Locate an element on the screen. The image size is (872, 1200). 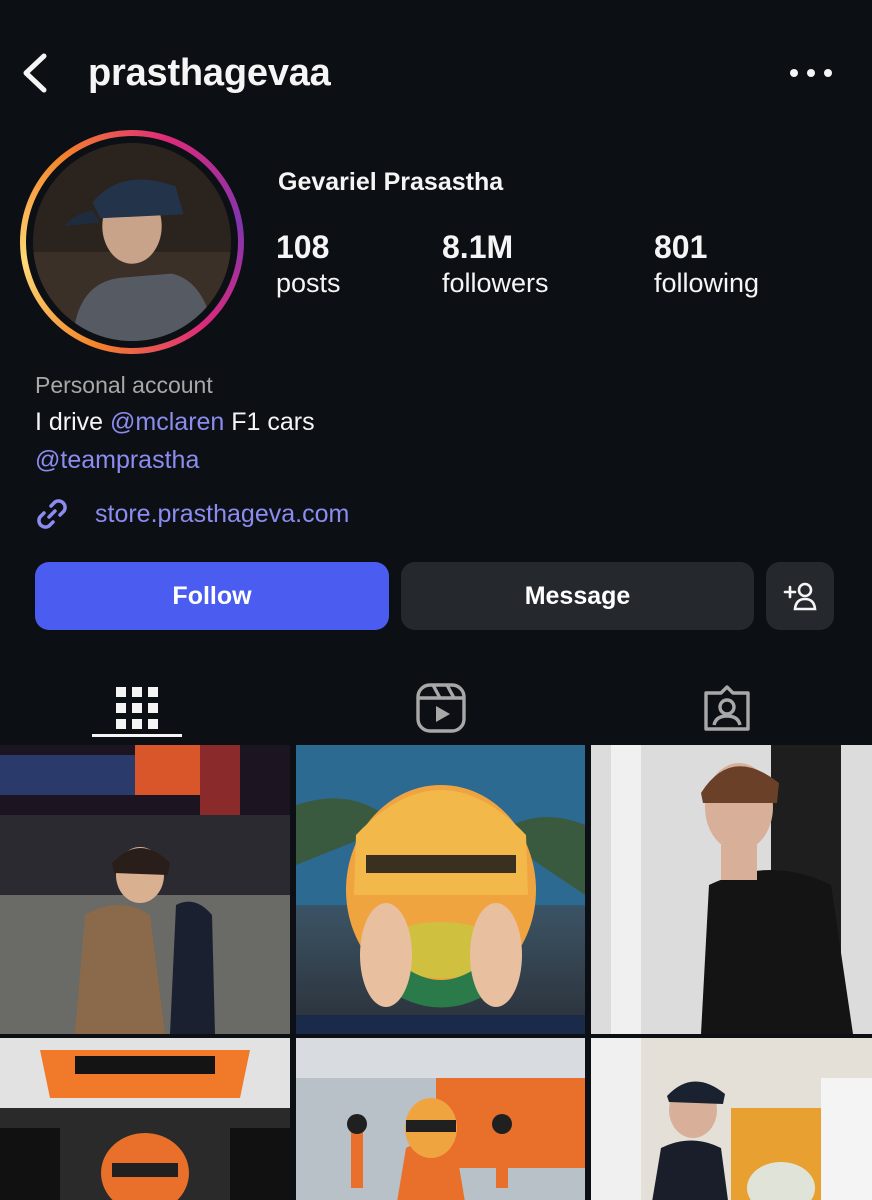
followers-label: followers is located at coordinates (495, 283).